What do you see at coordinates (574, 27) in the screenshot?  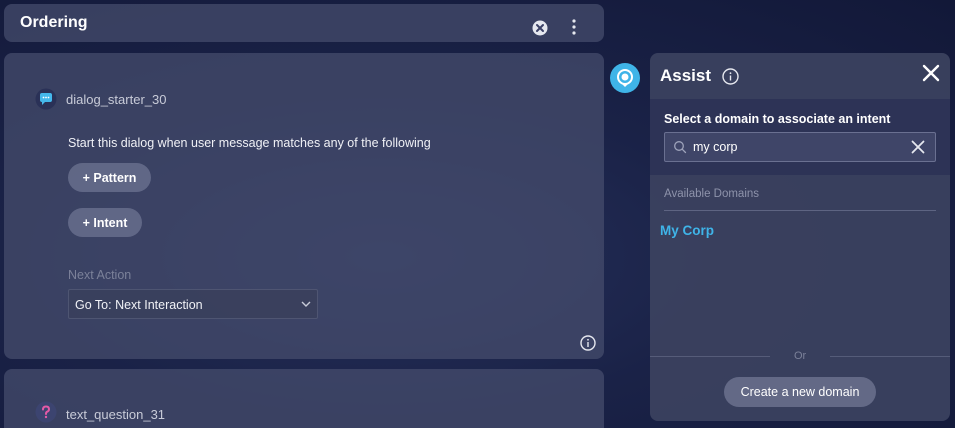 I see `more-vertical-icon` at bounding box center [574, 27].